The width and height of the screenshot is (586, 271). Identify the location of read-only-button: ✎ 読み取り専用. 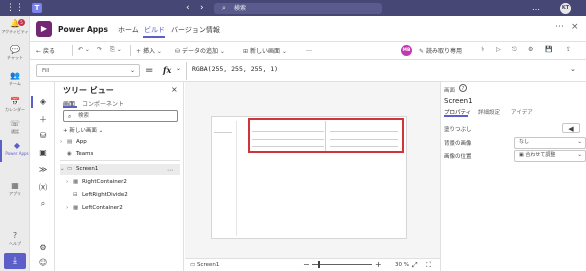
(440, 50).